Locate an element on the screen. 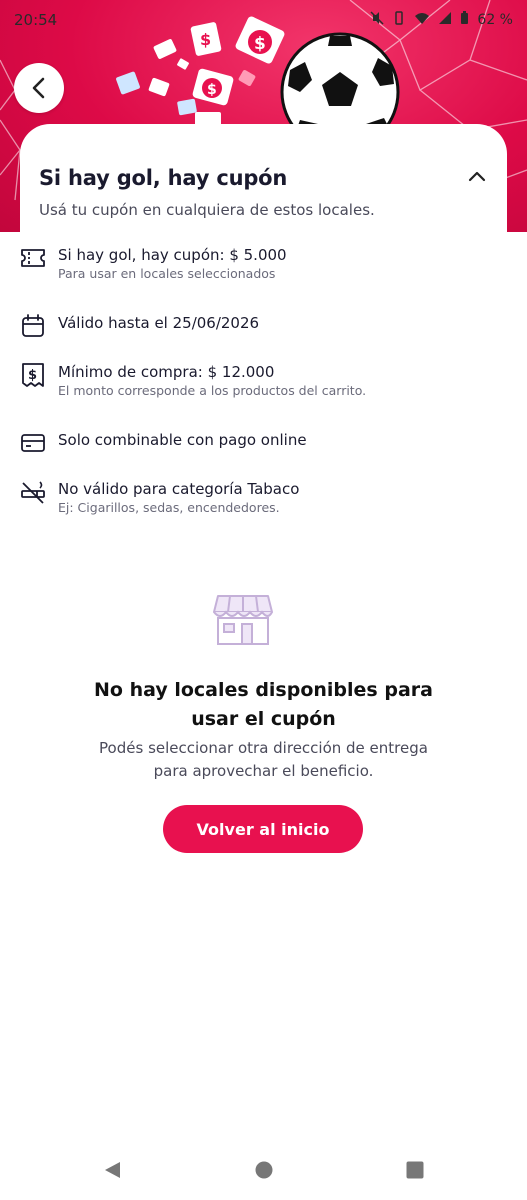  condition-item: Solo combinable con pago online is located at coordinates (163, 443).